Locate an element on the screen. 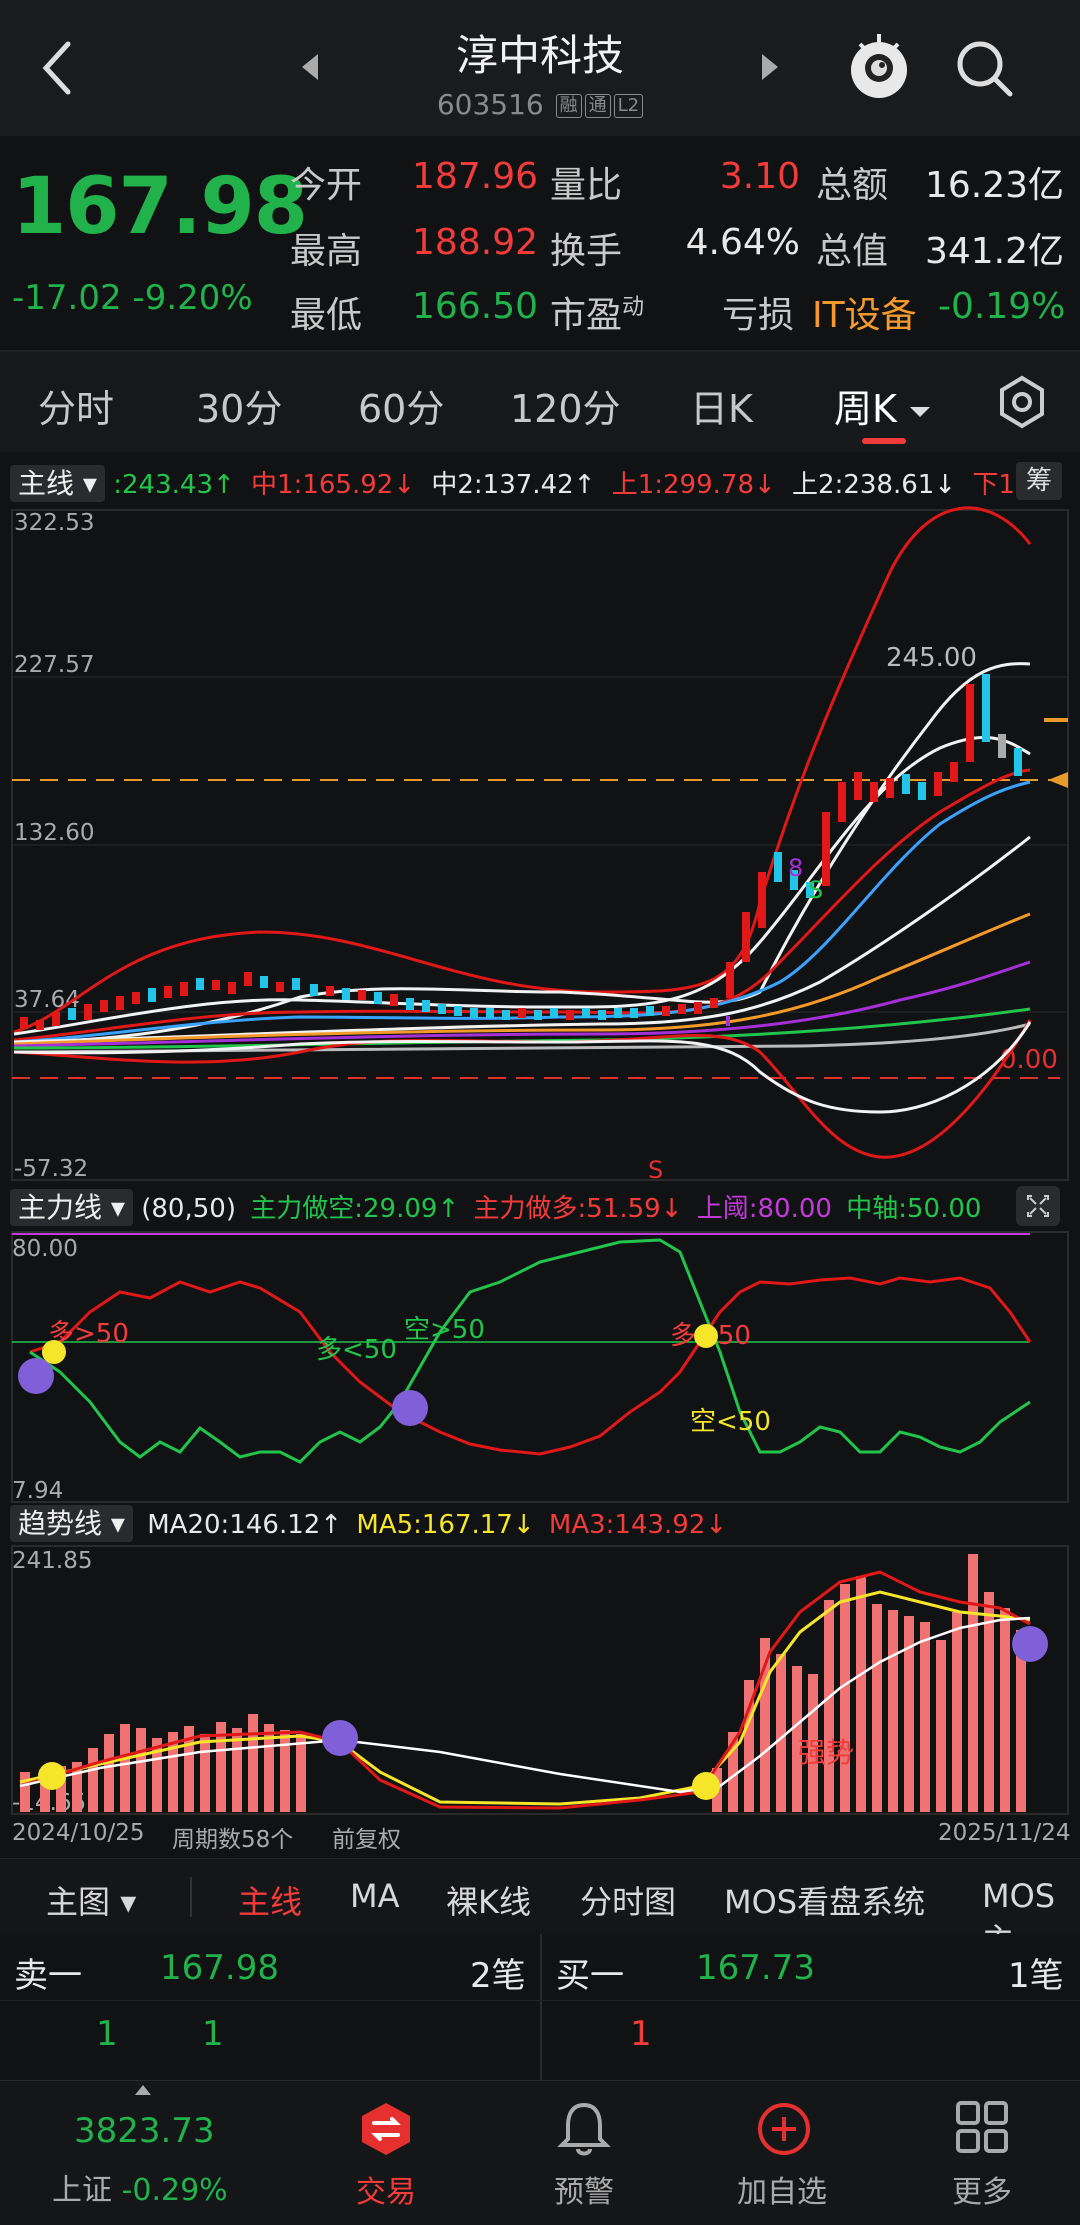 The image size is (1080, 2225). ind2-y-top: 241.85 is located at coordinates (52, 1561).